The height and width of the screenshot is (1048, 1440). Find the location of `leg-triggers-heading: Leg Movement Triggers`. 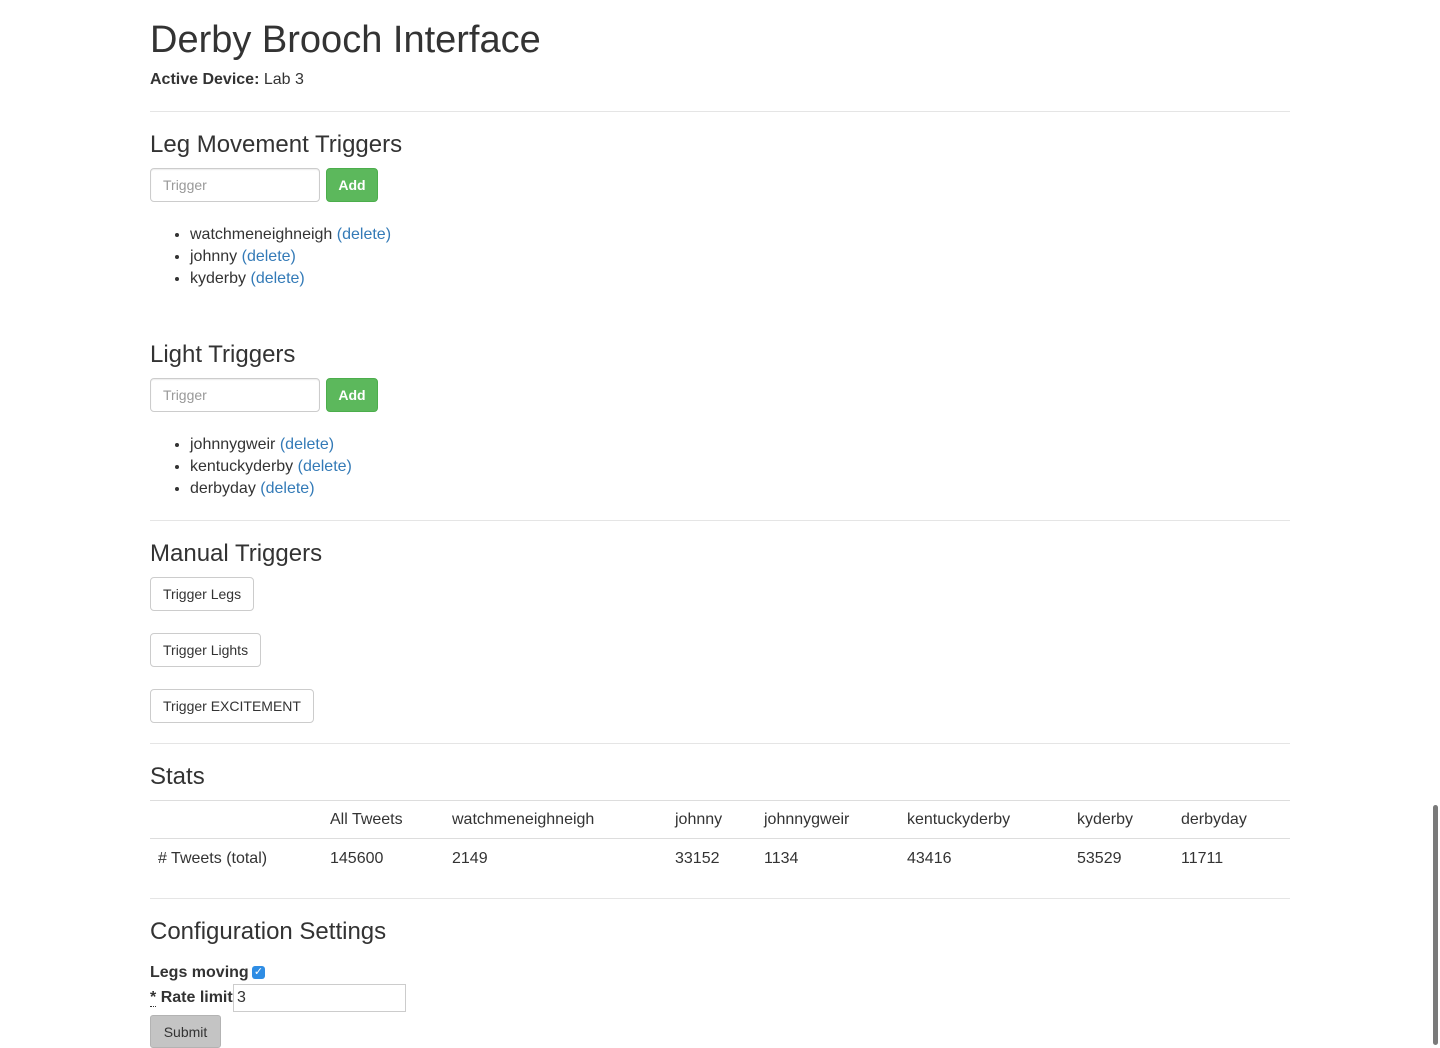

leg-triggers-heading: Leg Movement Triggers is located at coordinates (276, 144).